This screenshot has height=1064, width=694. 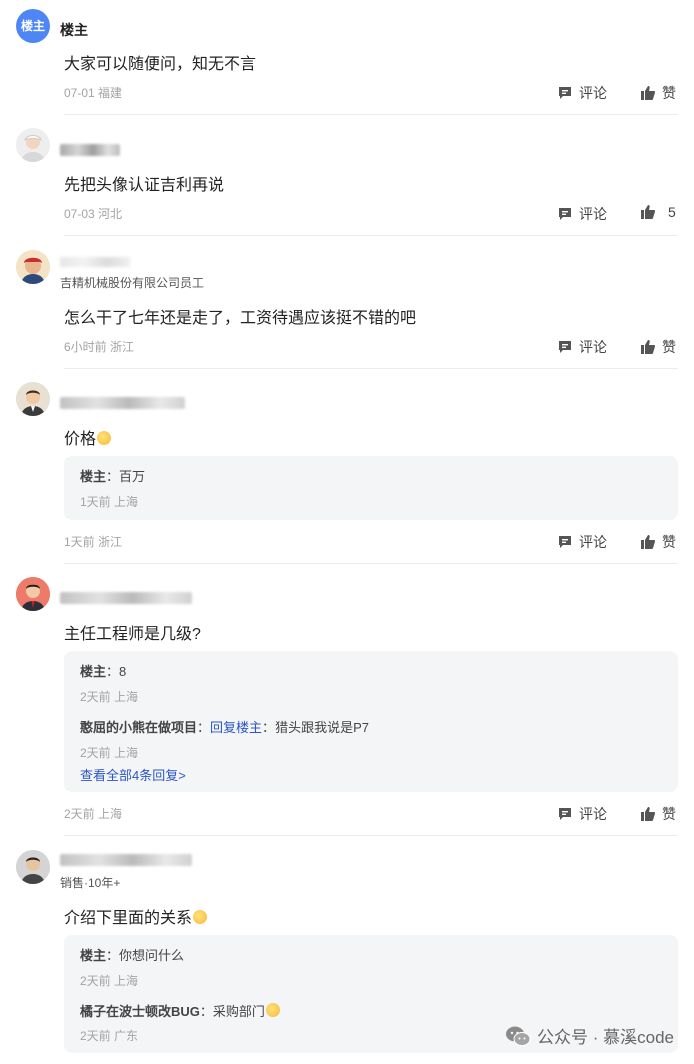 I want to click on reply-line: 憨屈的小熊在做项目：回复楼主：猎头跟我说是P7, so click(x=224, y=726).